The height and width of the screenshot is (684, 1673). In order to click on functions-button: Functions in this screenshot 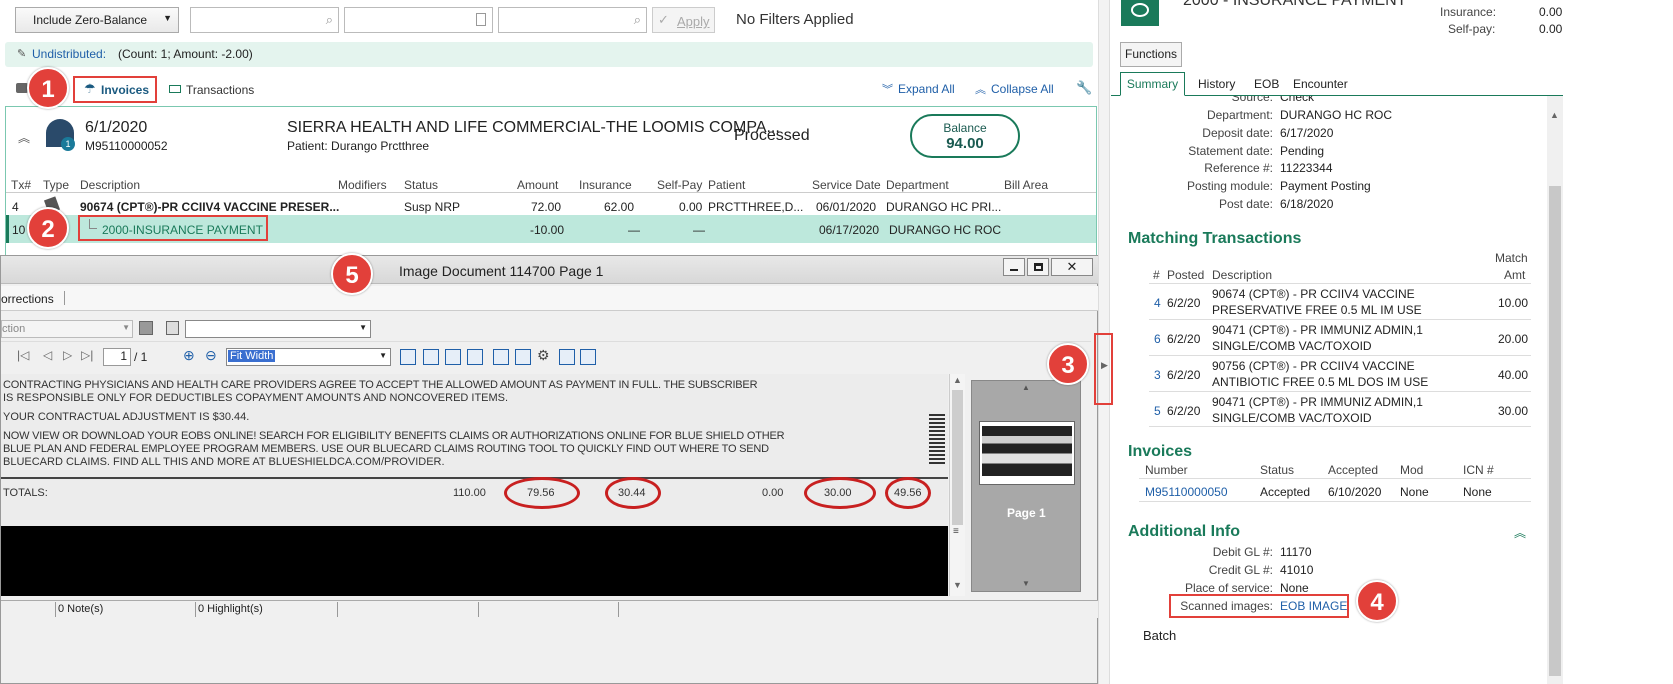, I will do `click(1151, 54)`.